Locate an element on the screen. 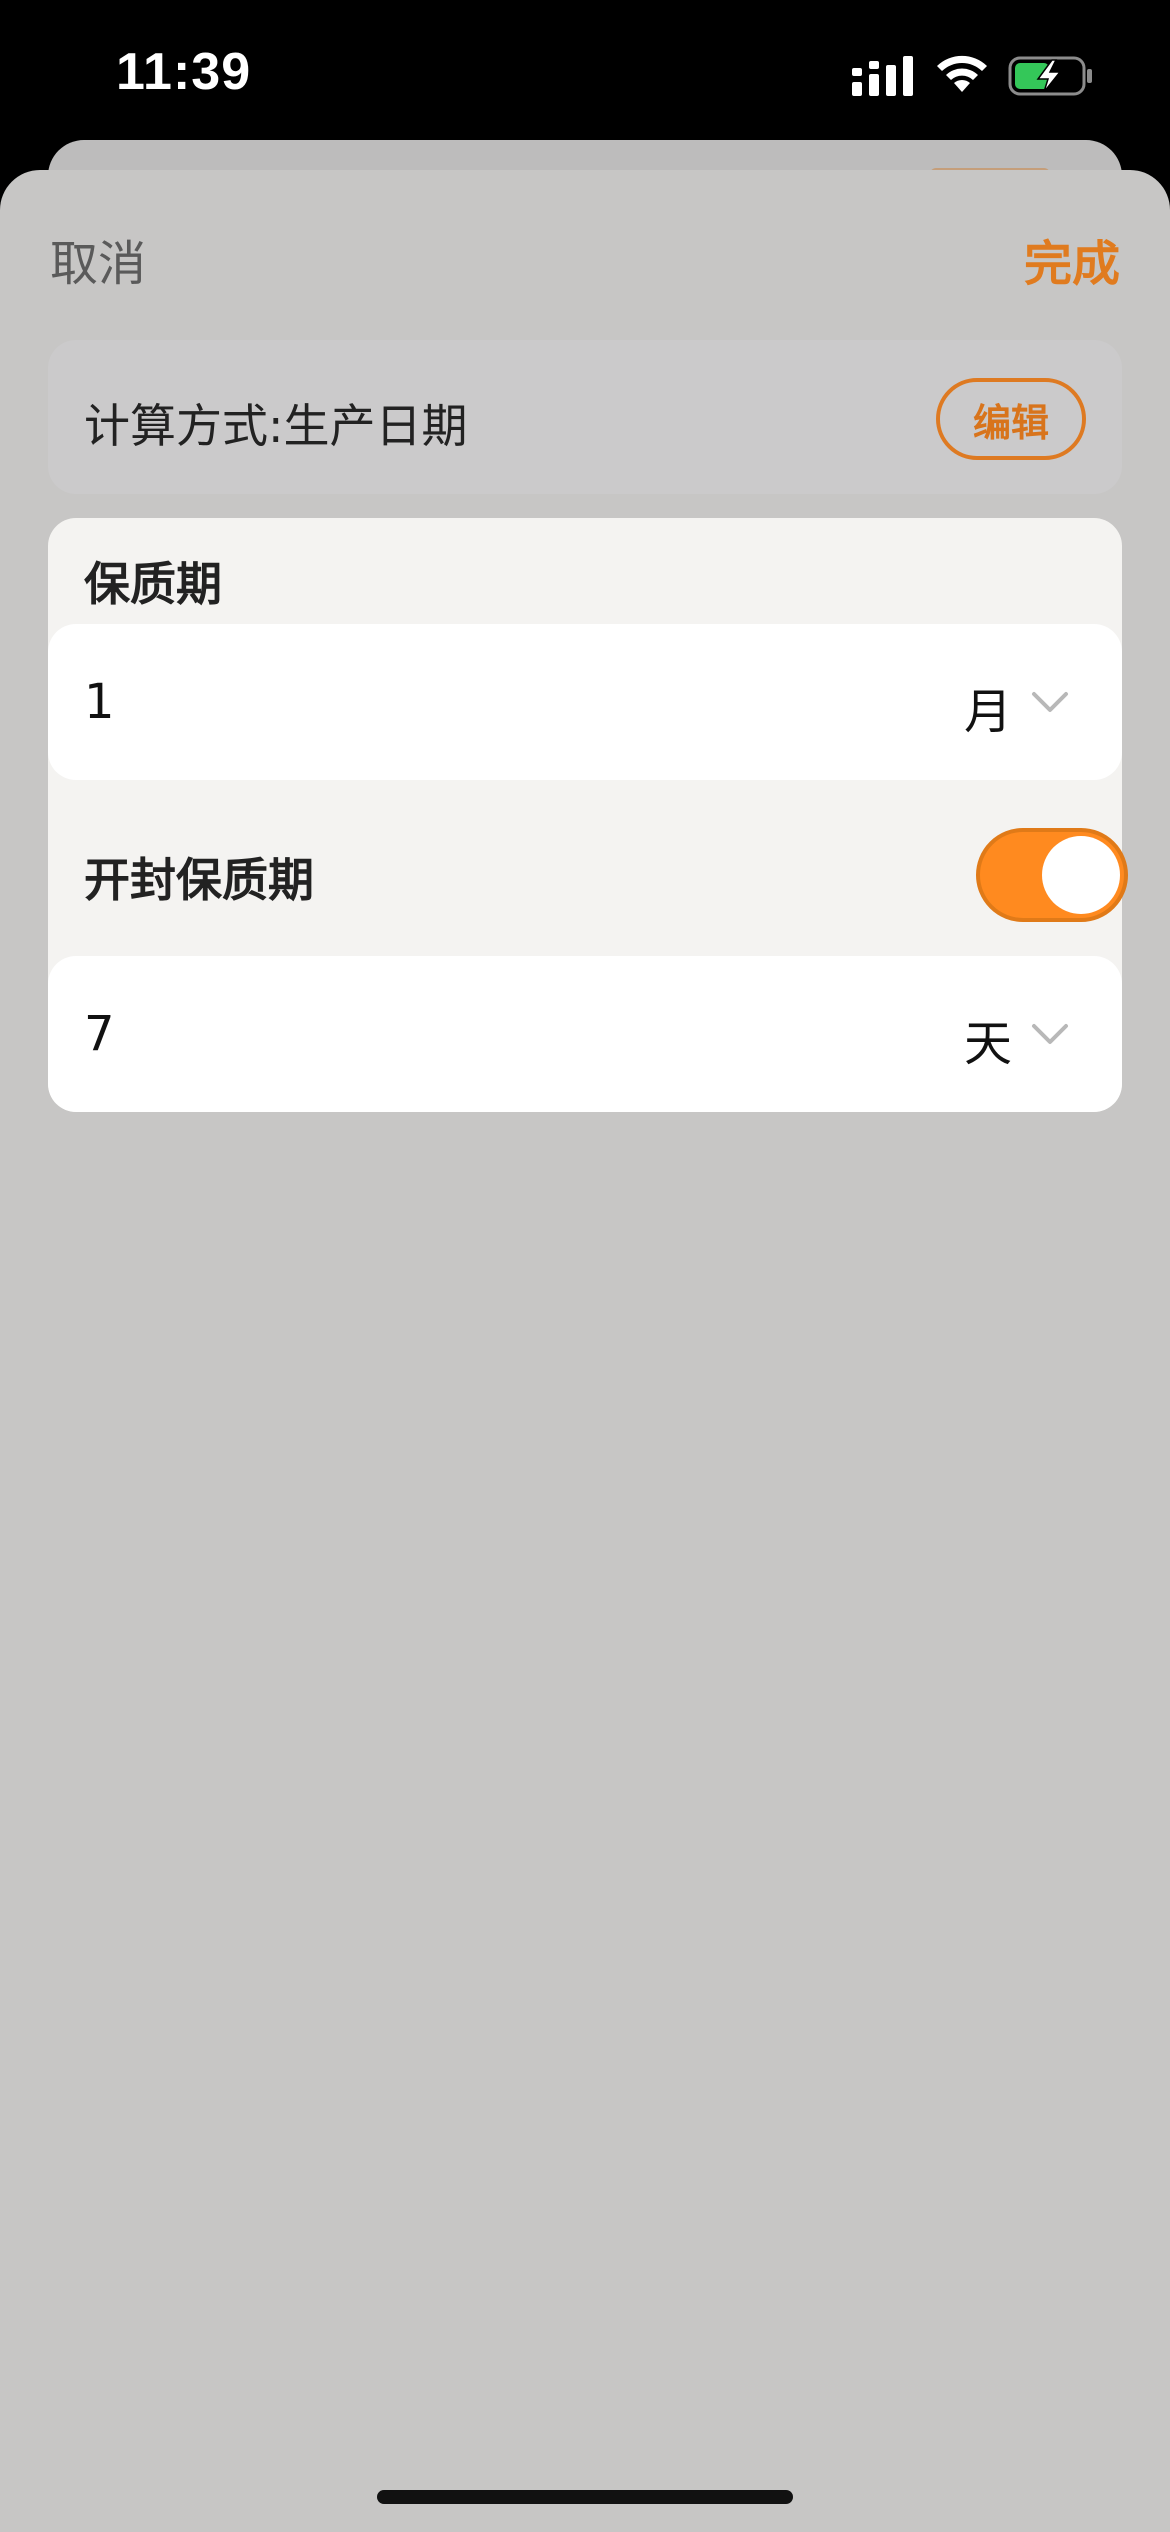 The width and height of the screenshot is (1170, 2532). opened-shelf-life-value-row: 7 天 is located at coordinates (585, 1034).